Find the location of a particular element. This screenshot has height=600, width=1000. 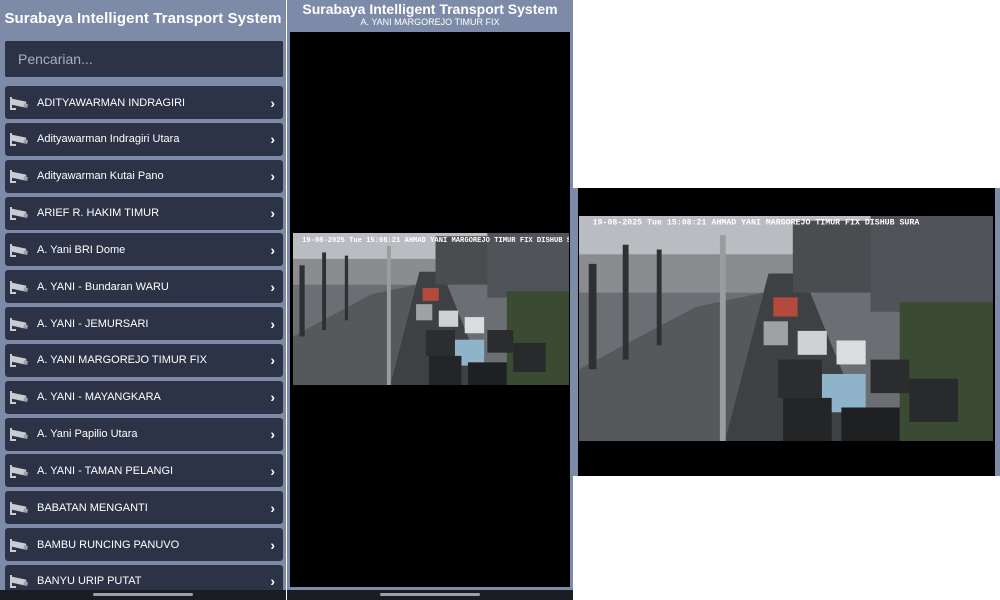

camera-list-item-label: ARIEF R. HAKIM TIMUR is located at coordinates (98, 213).